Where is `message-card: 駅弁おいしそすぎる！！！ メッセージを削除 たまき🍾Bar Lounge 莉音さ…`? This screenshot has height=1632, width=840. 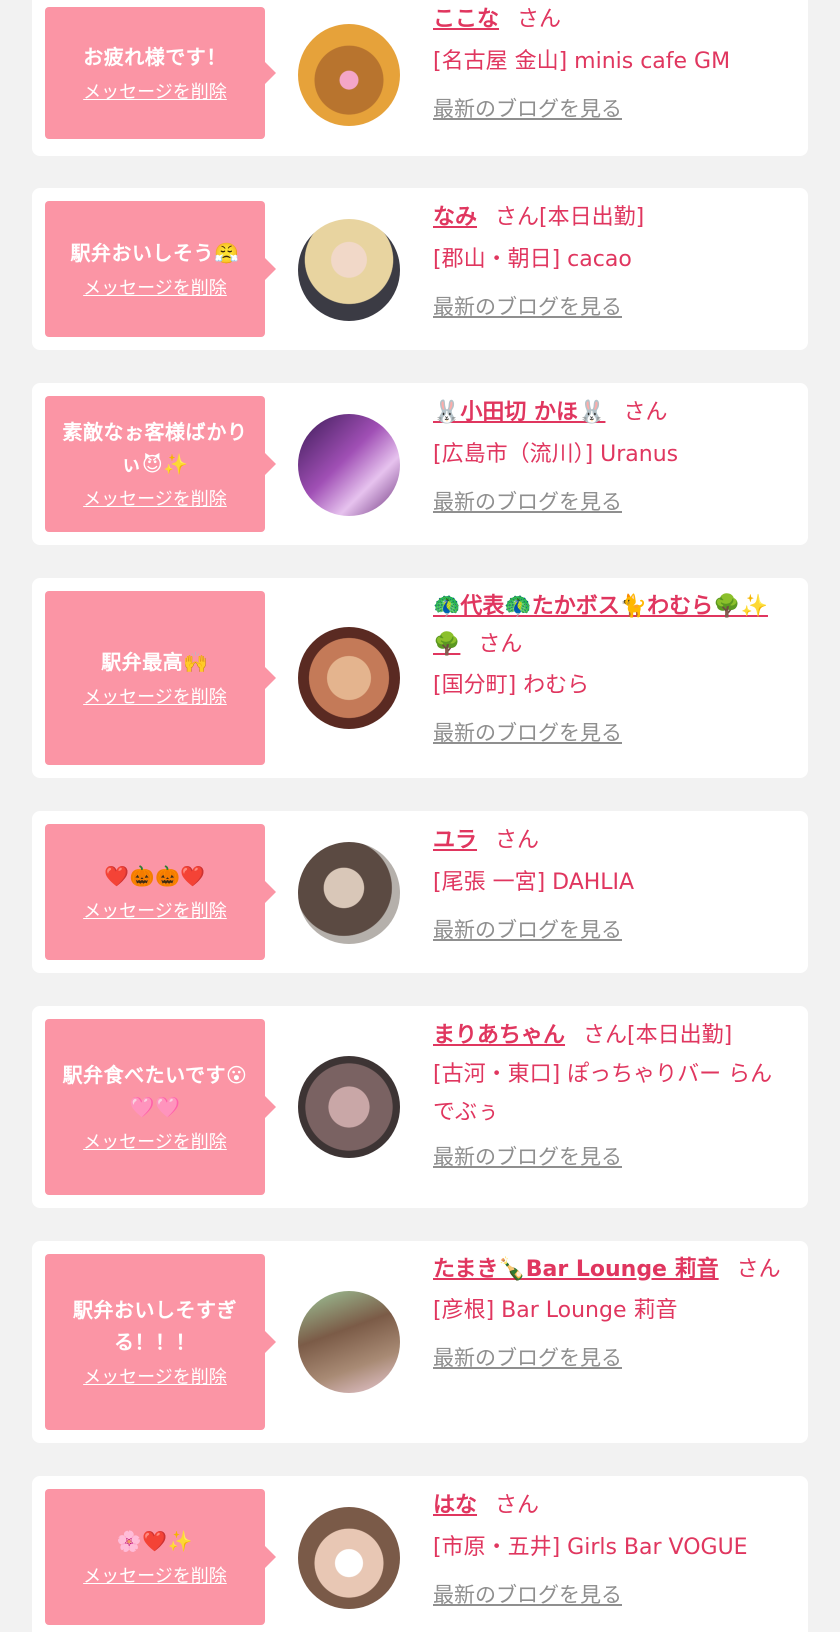 message-card: 駅弁おいしそすぎる！！！ メッセージを削除 たまき🍾Bar Lounge 莉音さ… is located at coordinates (420, 1342).